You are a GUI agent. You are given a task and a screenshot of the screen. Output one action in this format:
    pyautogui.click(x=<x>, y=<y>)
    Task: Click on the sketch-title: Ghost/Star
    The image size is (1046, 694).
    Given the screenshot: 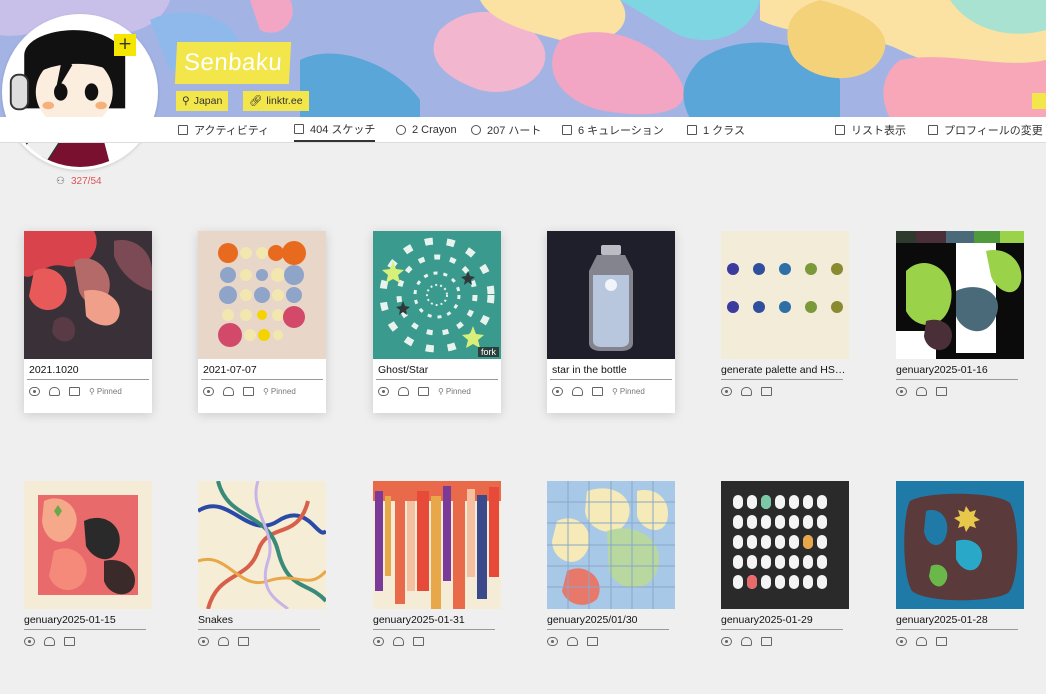 What is the action you would take?
    pyautogui.click(x=437, y=369)
    